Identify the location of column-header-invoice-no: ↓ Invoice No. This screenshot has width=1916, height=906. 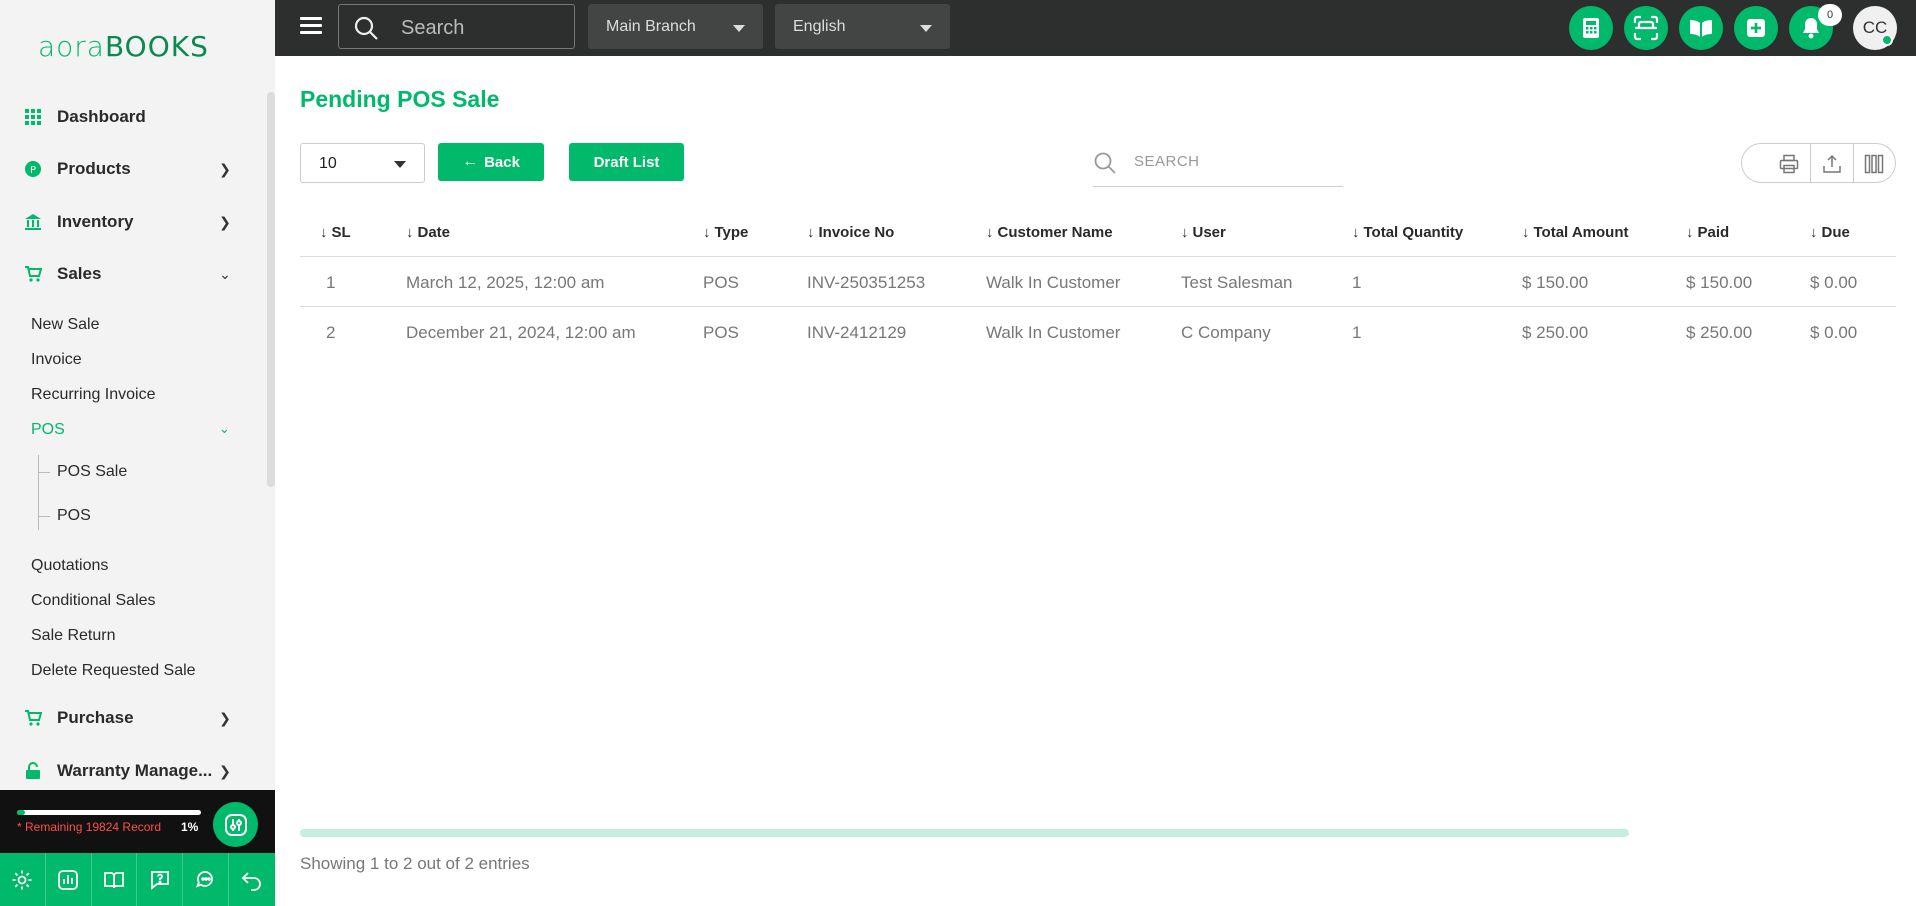
(850, 232).